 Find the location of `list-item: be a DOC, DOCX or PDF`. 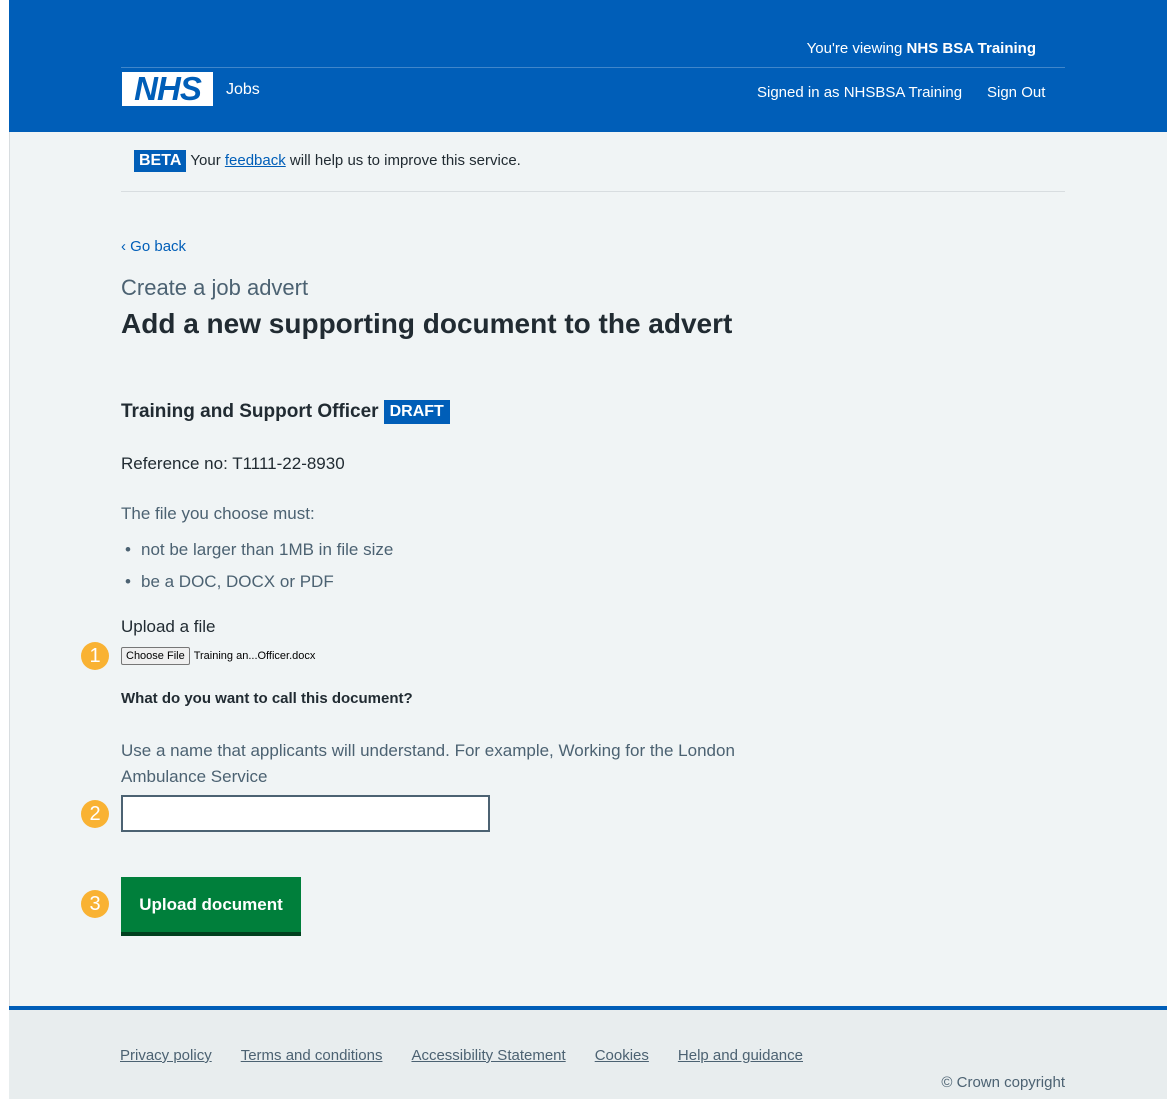

list-item: be a DOC, DOCX or PDF is located at coordinates (257, 582).